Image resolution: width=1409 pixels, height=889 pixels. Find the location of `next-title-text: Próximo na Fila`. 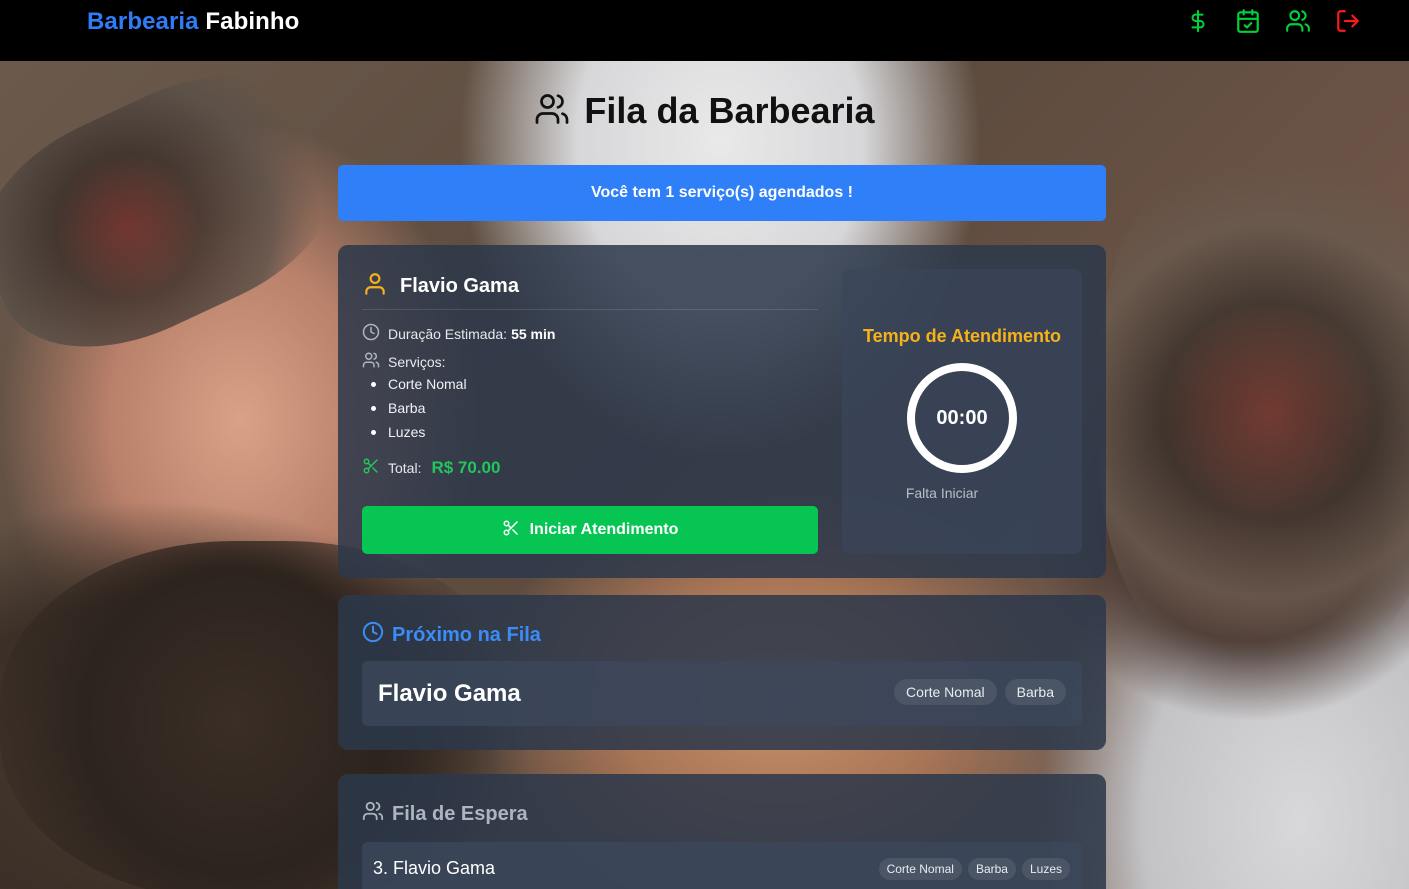

next-title-text: Próximo na Fila is located at coordinates (466, 634).